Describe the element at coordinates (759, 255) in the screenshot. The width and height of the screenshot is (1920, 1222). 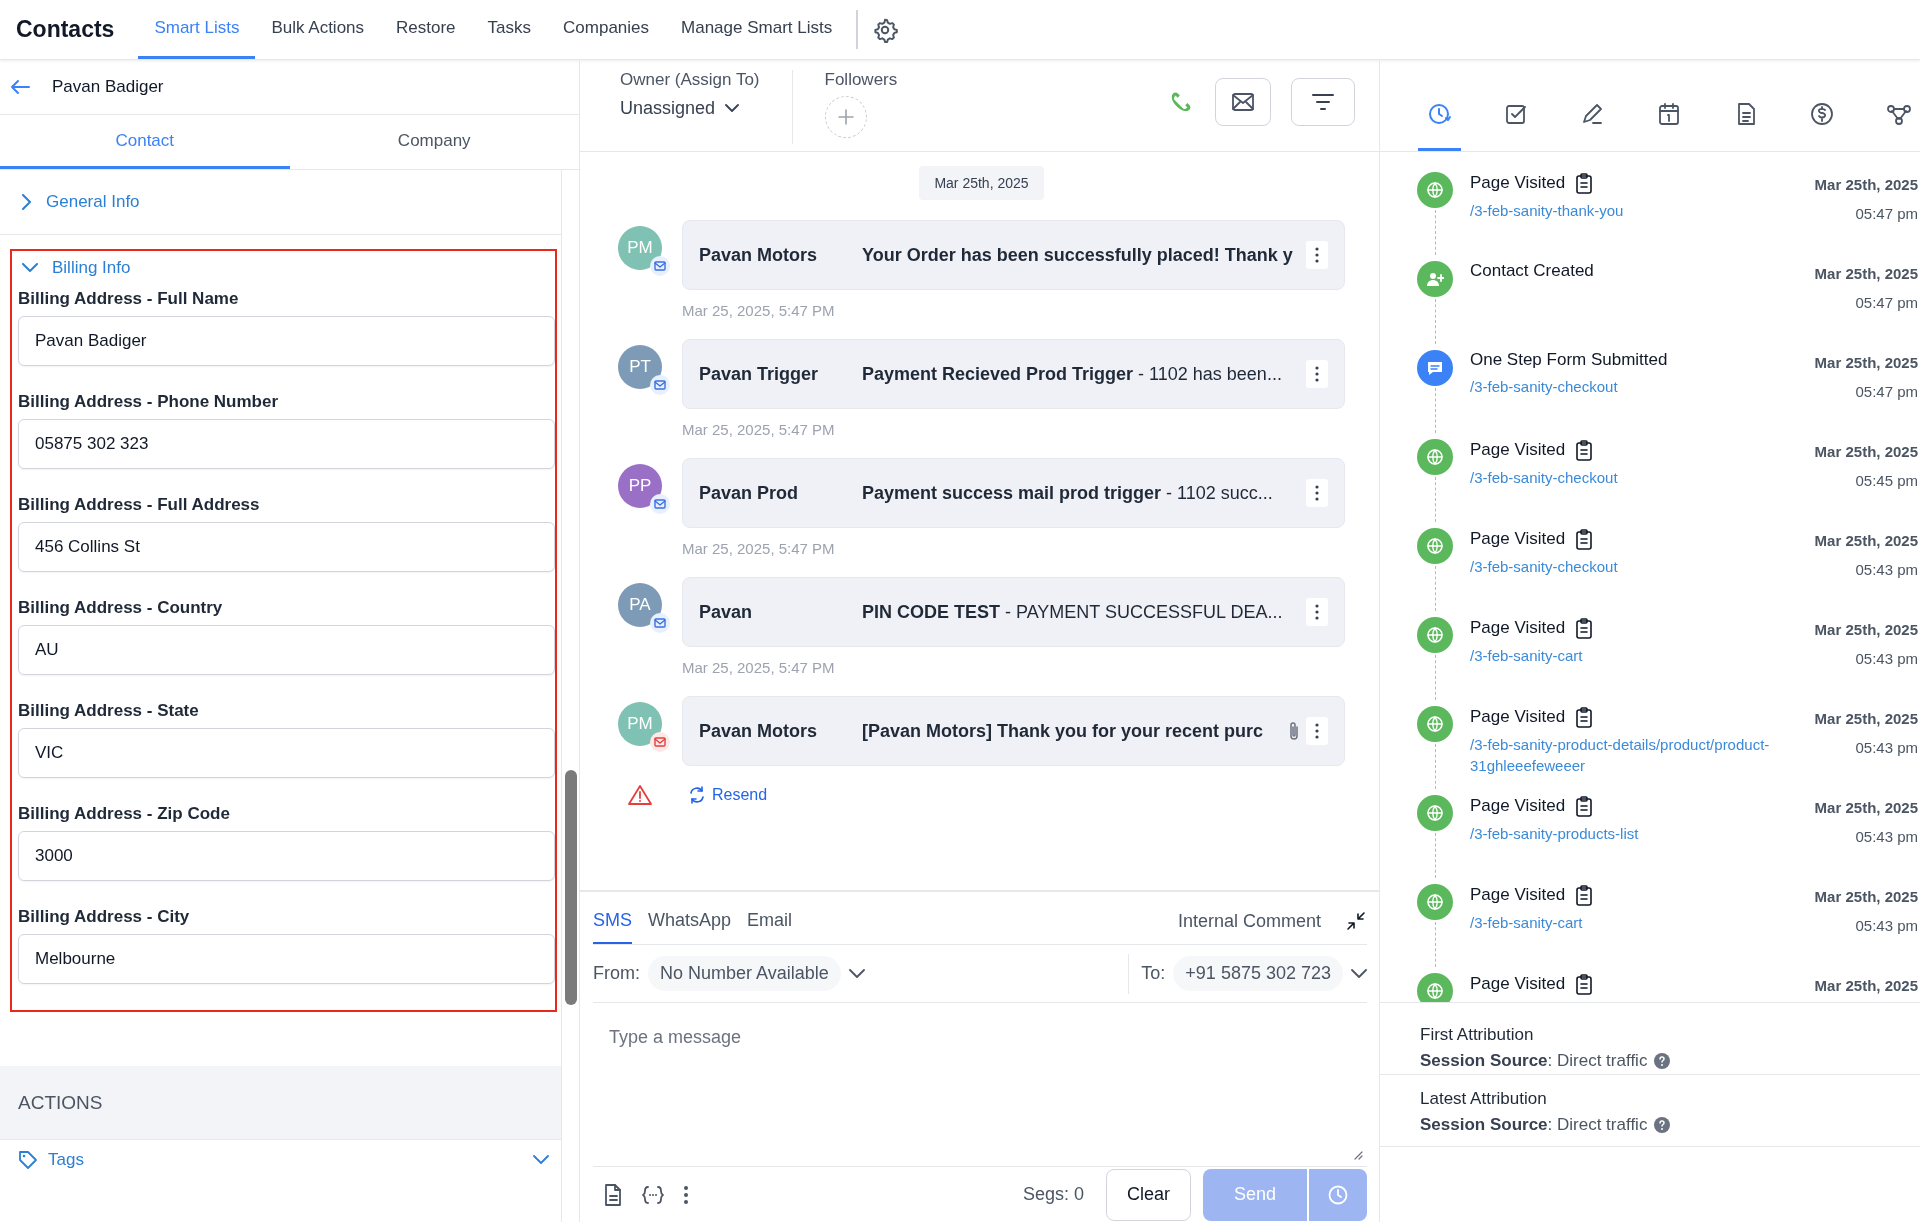
I see `message-sender: Pavan Motors` at that location.